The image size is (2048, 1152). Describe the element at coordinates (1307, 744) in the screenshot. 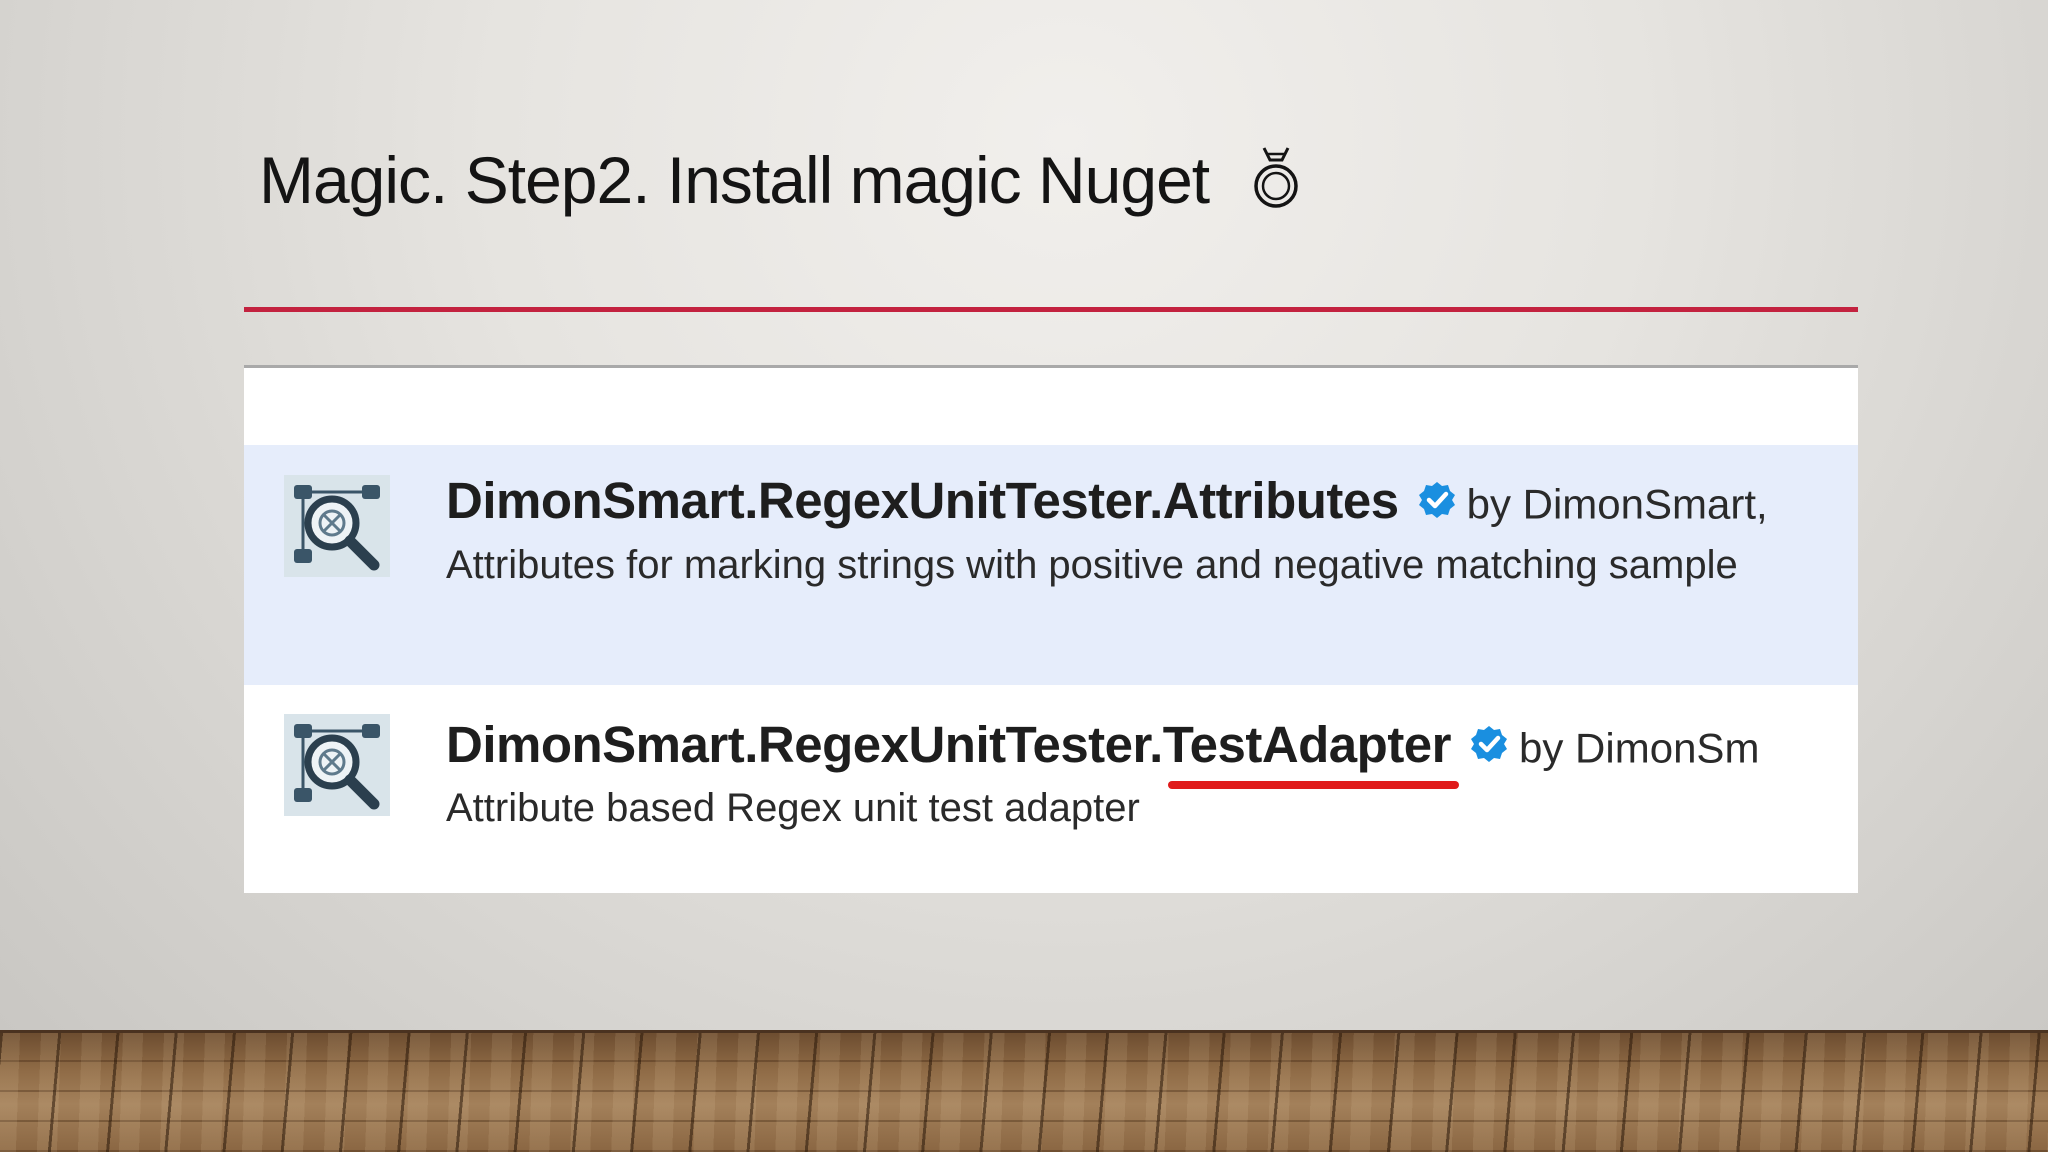

I see `package-name-suffix: TestAdapter` at that location.